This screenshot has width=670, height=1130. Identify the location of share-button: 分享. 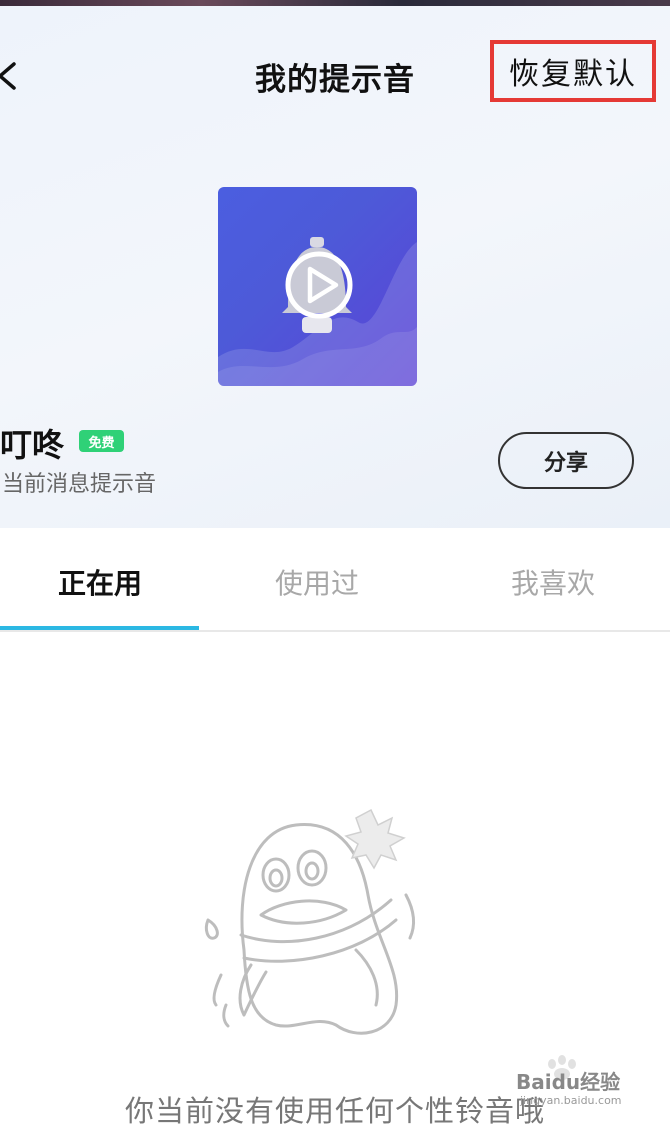
(566, 460).